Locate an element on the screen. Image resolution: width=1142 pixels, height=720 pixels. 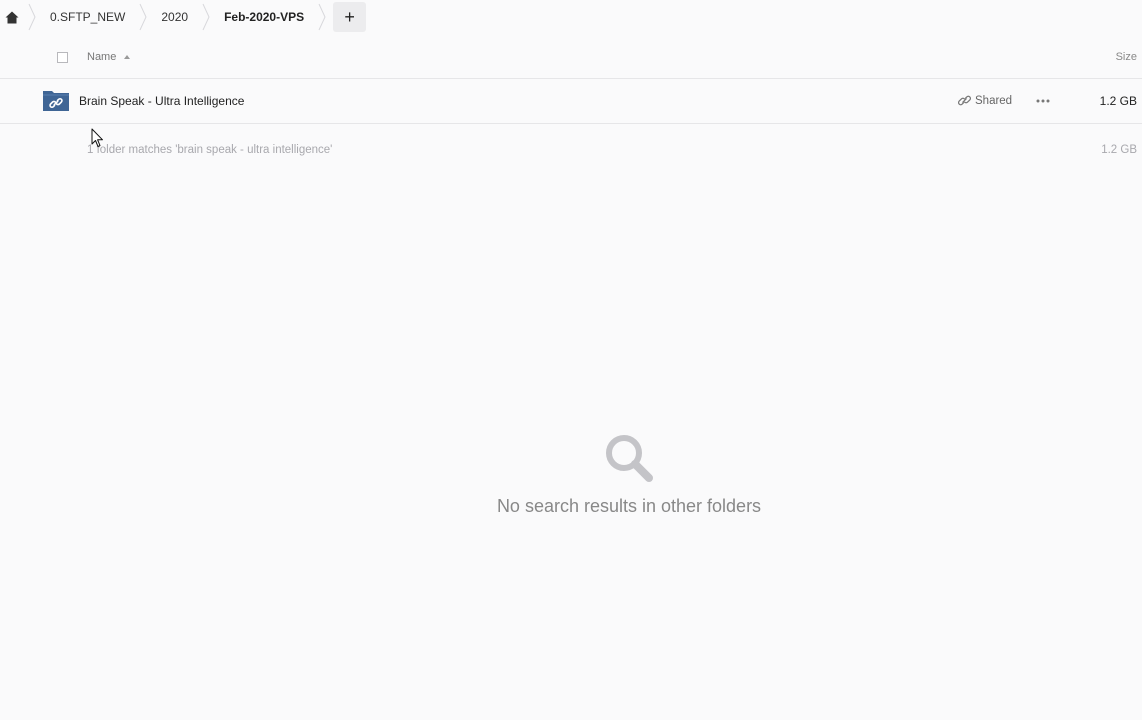
breadcrumb-item-2020: 2020 is located at coordinates (174, 17).